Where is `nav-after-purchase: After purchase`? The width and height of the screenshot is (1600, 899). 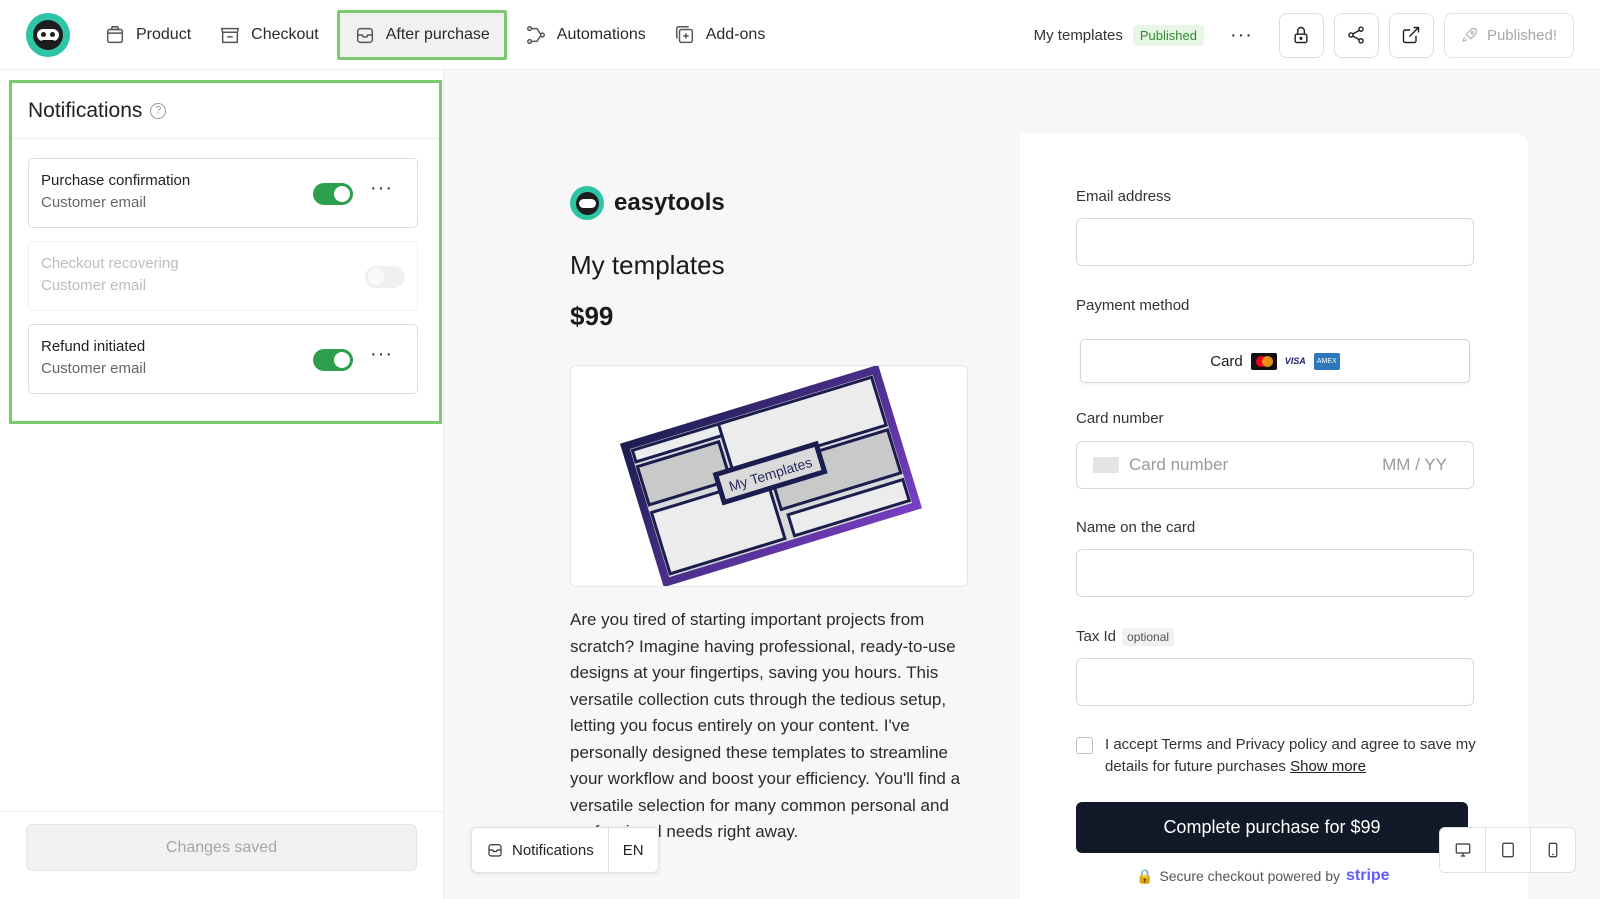 nav-after-purchase: After purchase is located at coordinates (421, 35).